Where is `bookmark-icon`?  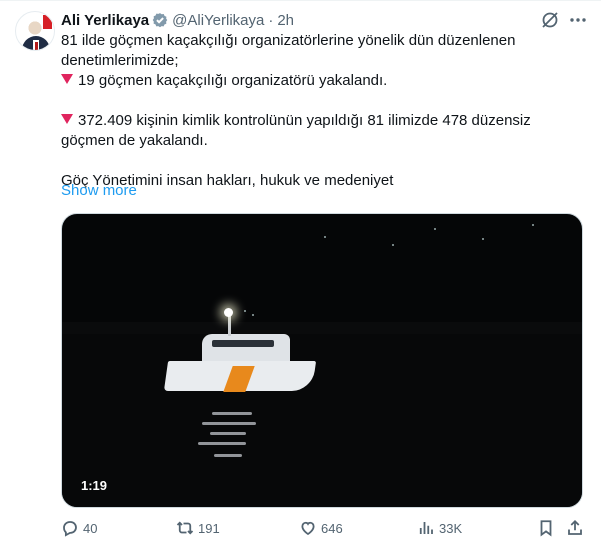 bookmark-icon is located at coordinates (546, 528).